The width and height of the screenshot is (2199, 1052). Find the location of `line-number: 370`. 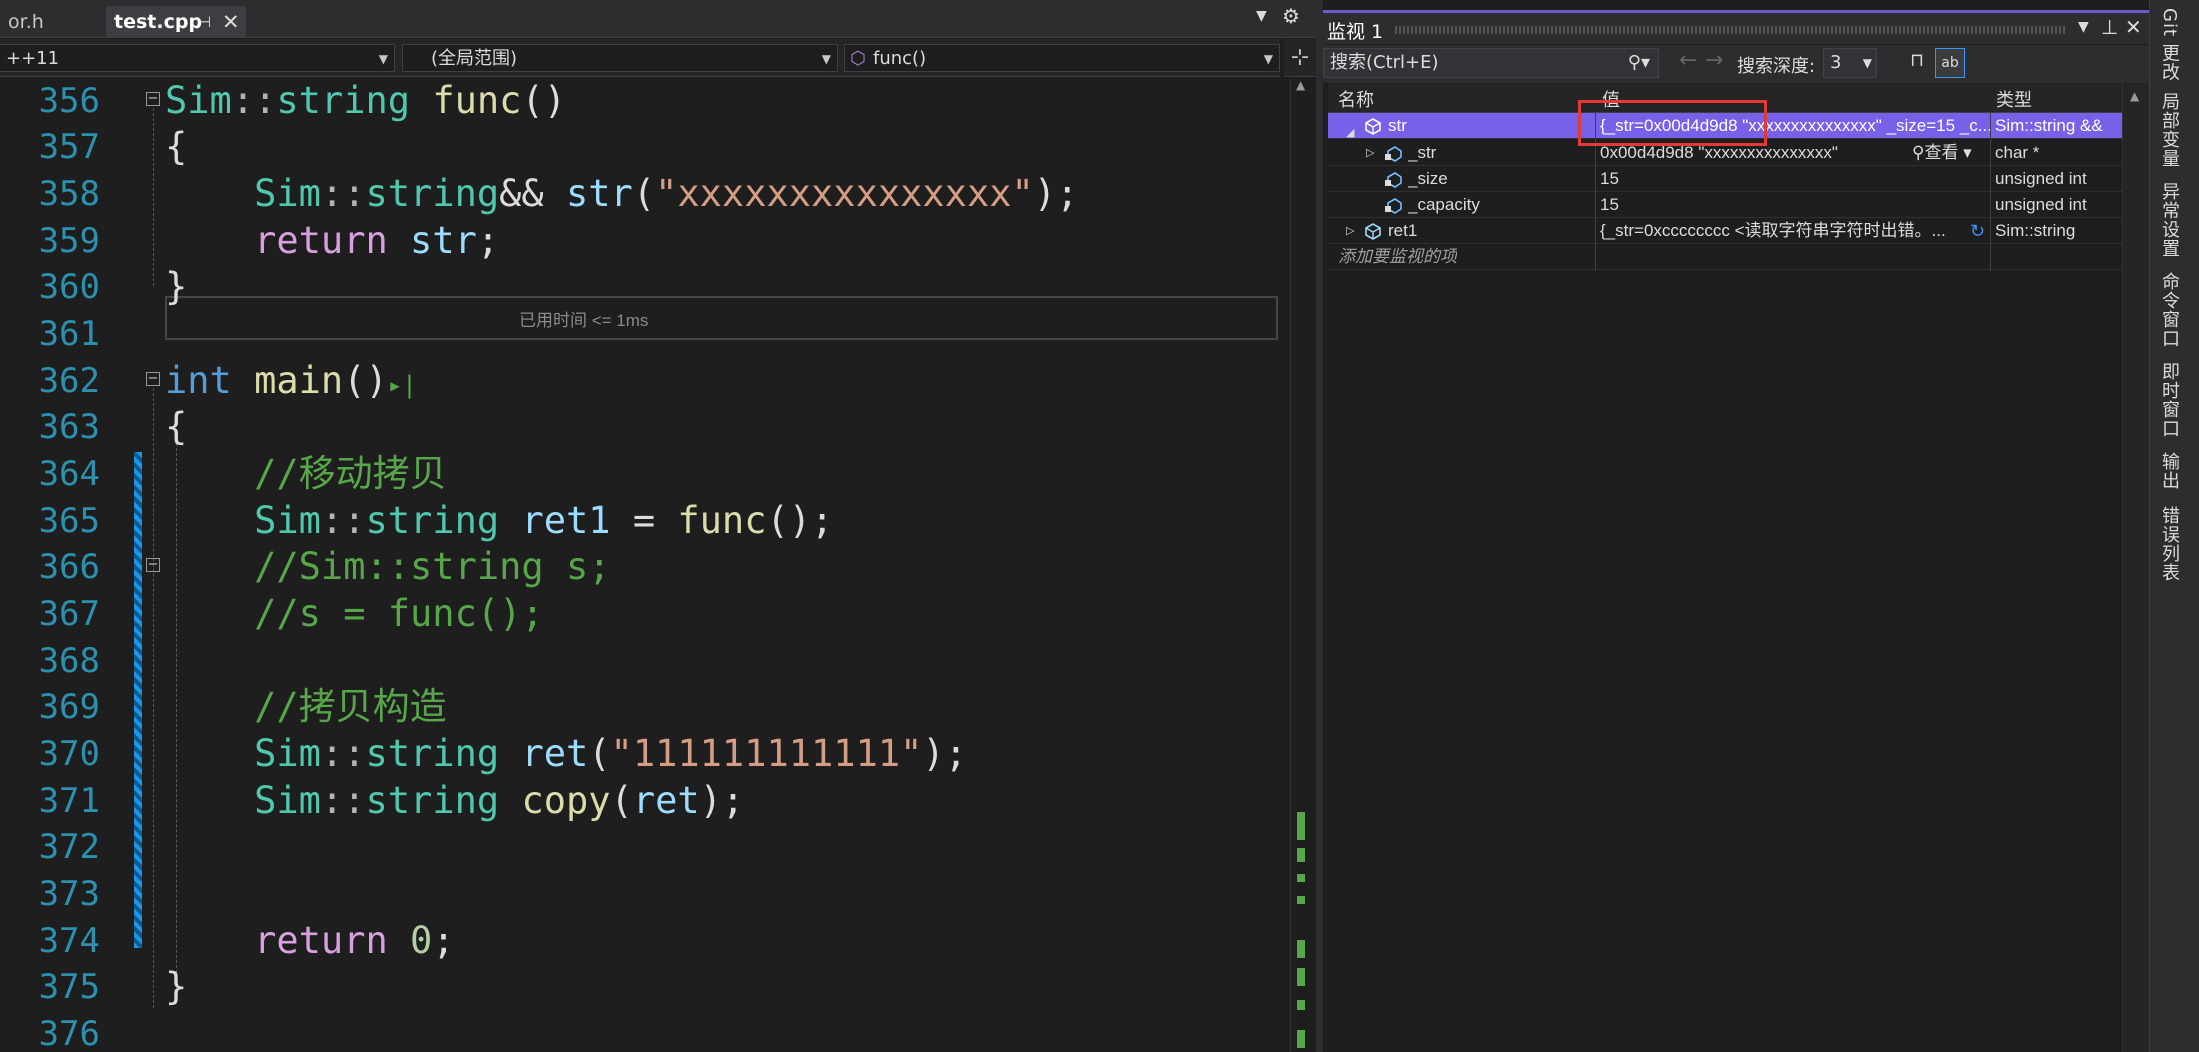

line-number: 370 is located at coordinates (69, 754).